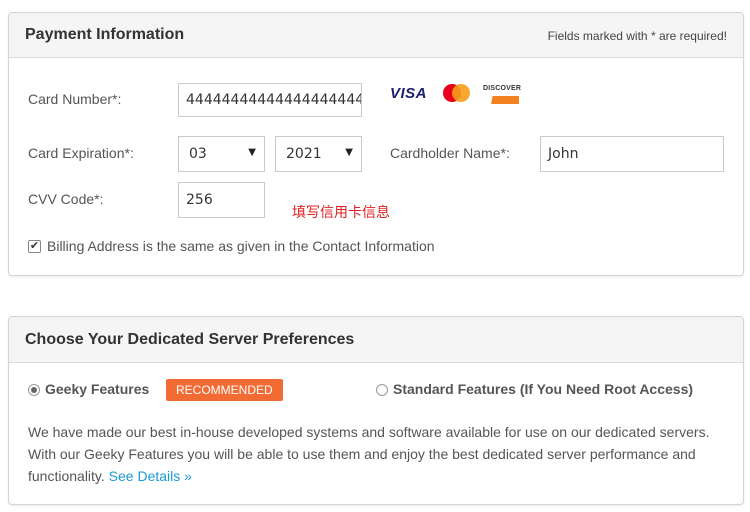 The width and height of the screenshot is (750, 512). What do you see at coordinates (270, 100) in the screenshot?
I see `card-number-input: 4444444444444444444444` at bounding box center [270, 100].